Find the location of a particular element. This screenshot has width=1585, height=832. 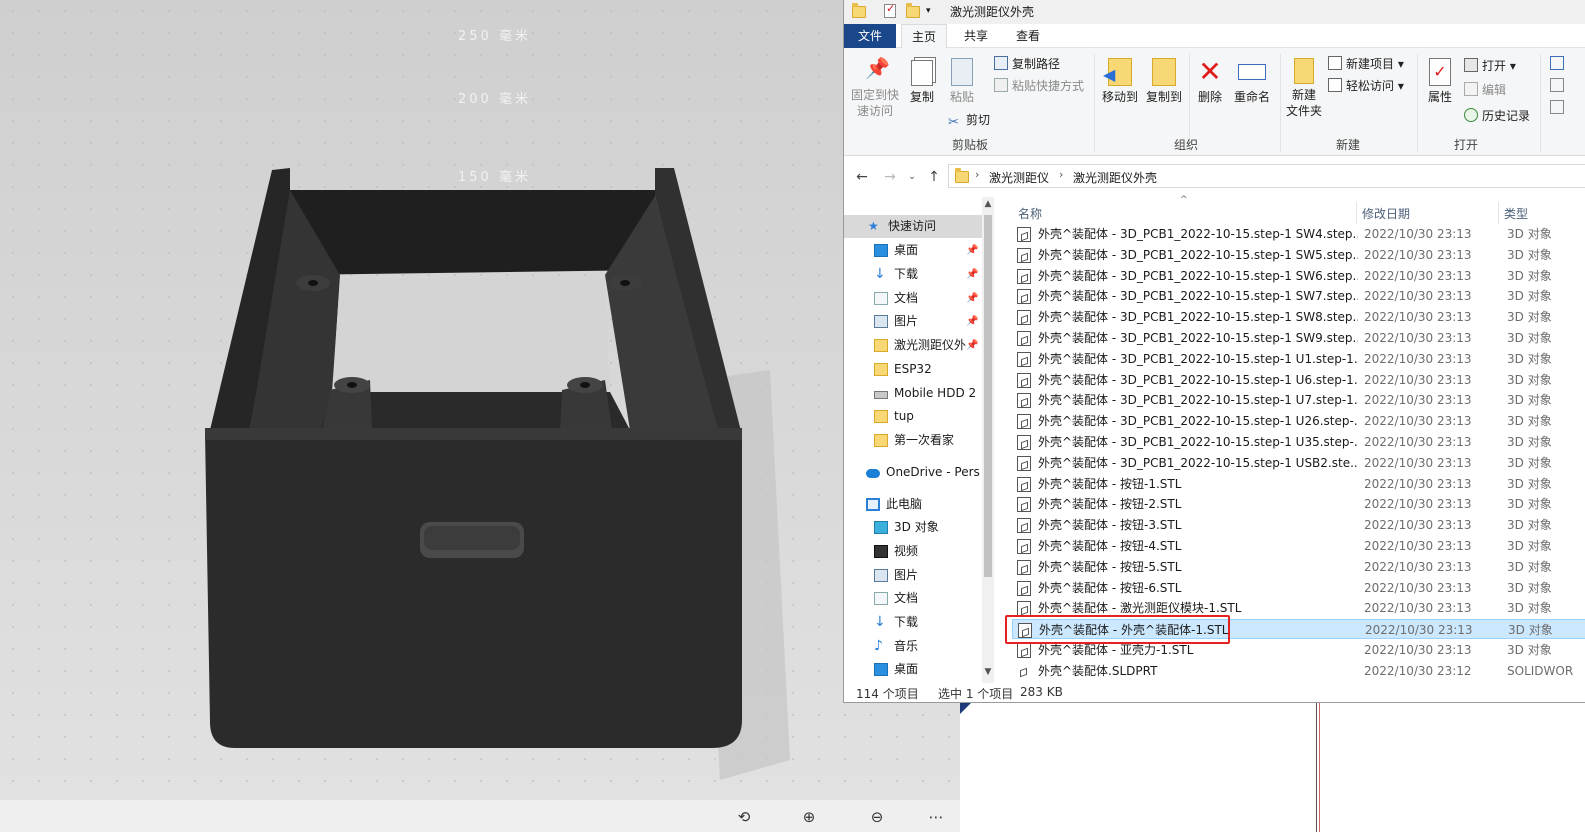

back-arrow-icon: ← is located at coordinates (862, 177).